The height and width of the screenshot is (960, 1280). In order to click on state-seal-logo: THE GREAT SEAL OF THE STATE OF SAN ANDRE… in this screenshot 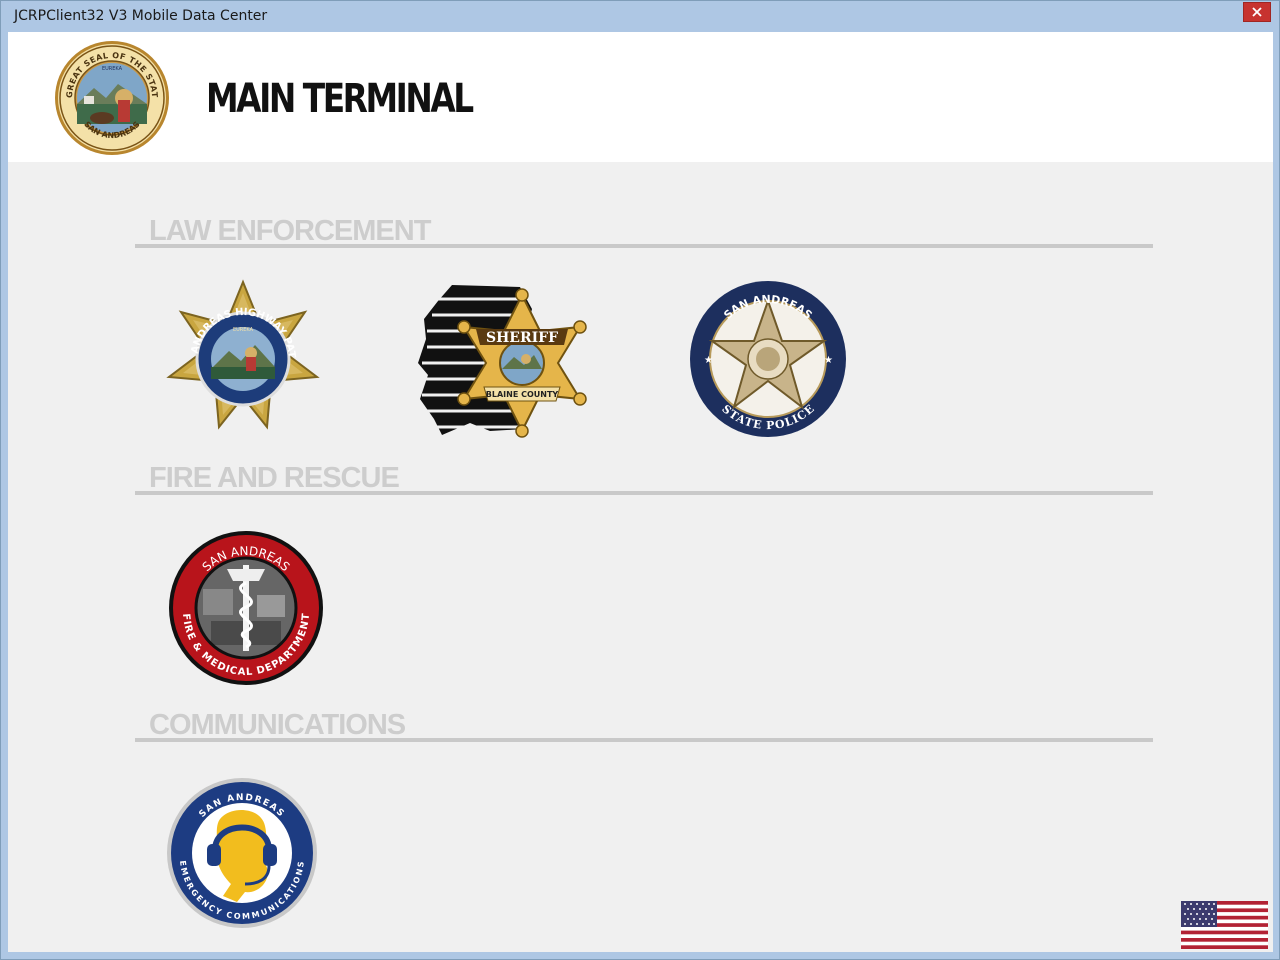, I will do `click(111, 97)`.